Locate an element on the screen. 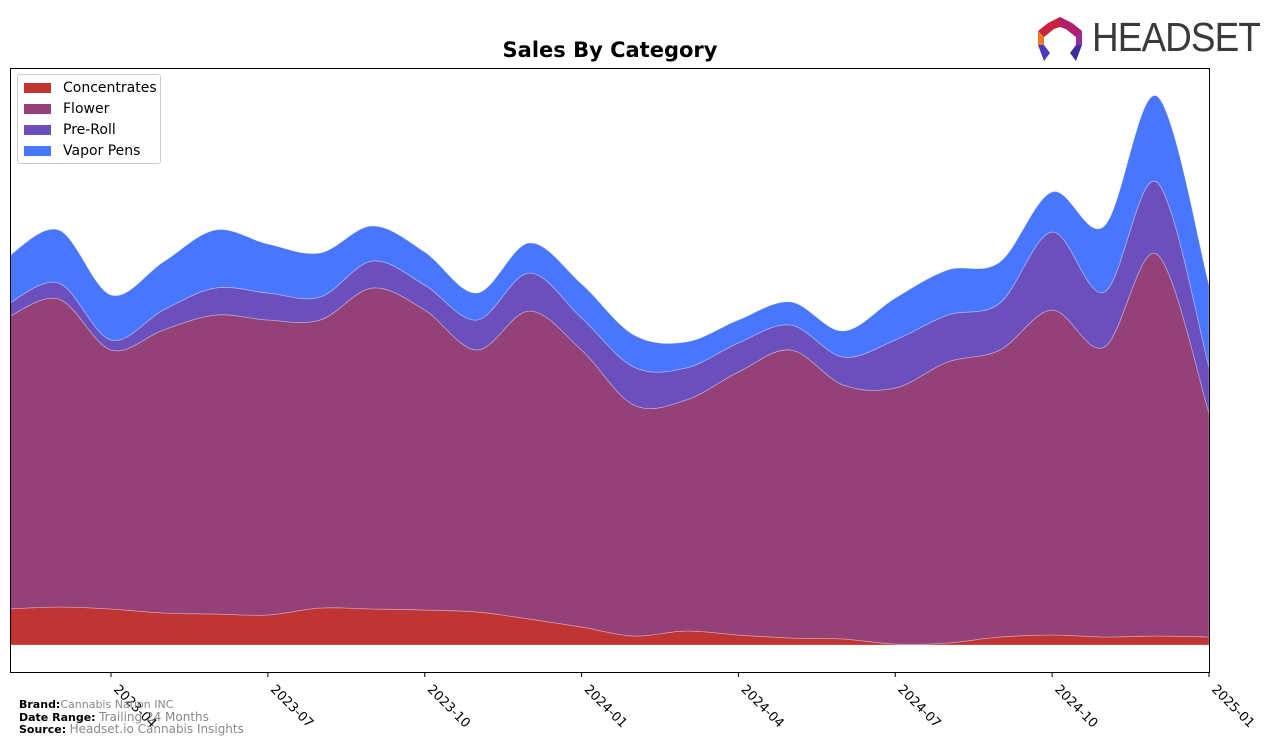 The image size is (1276, 745). legend-item-flower: Flower is located at coordinates (66, 109).